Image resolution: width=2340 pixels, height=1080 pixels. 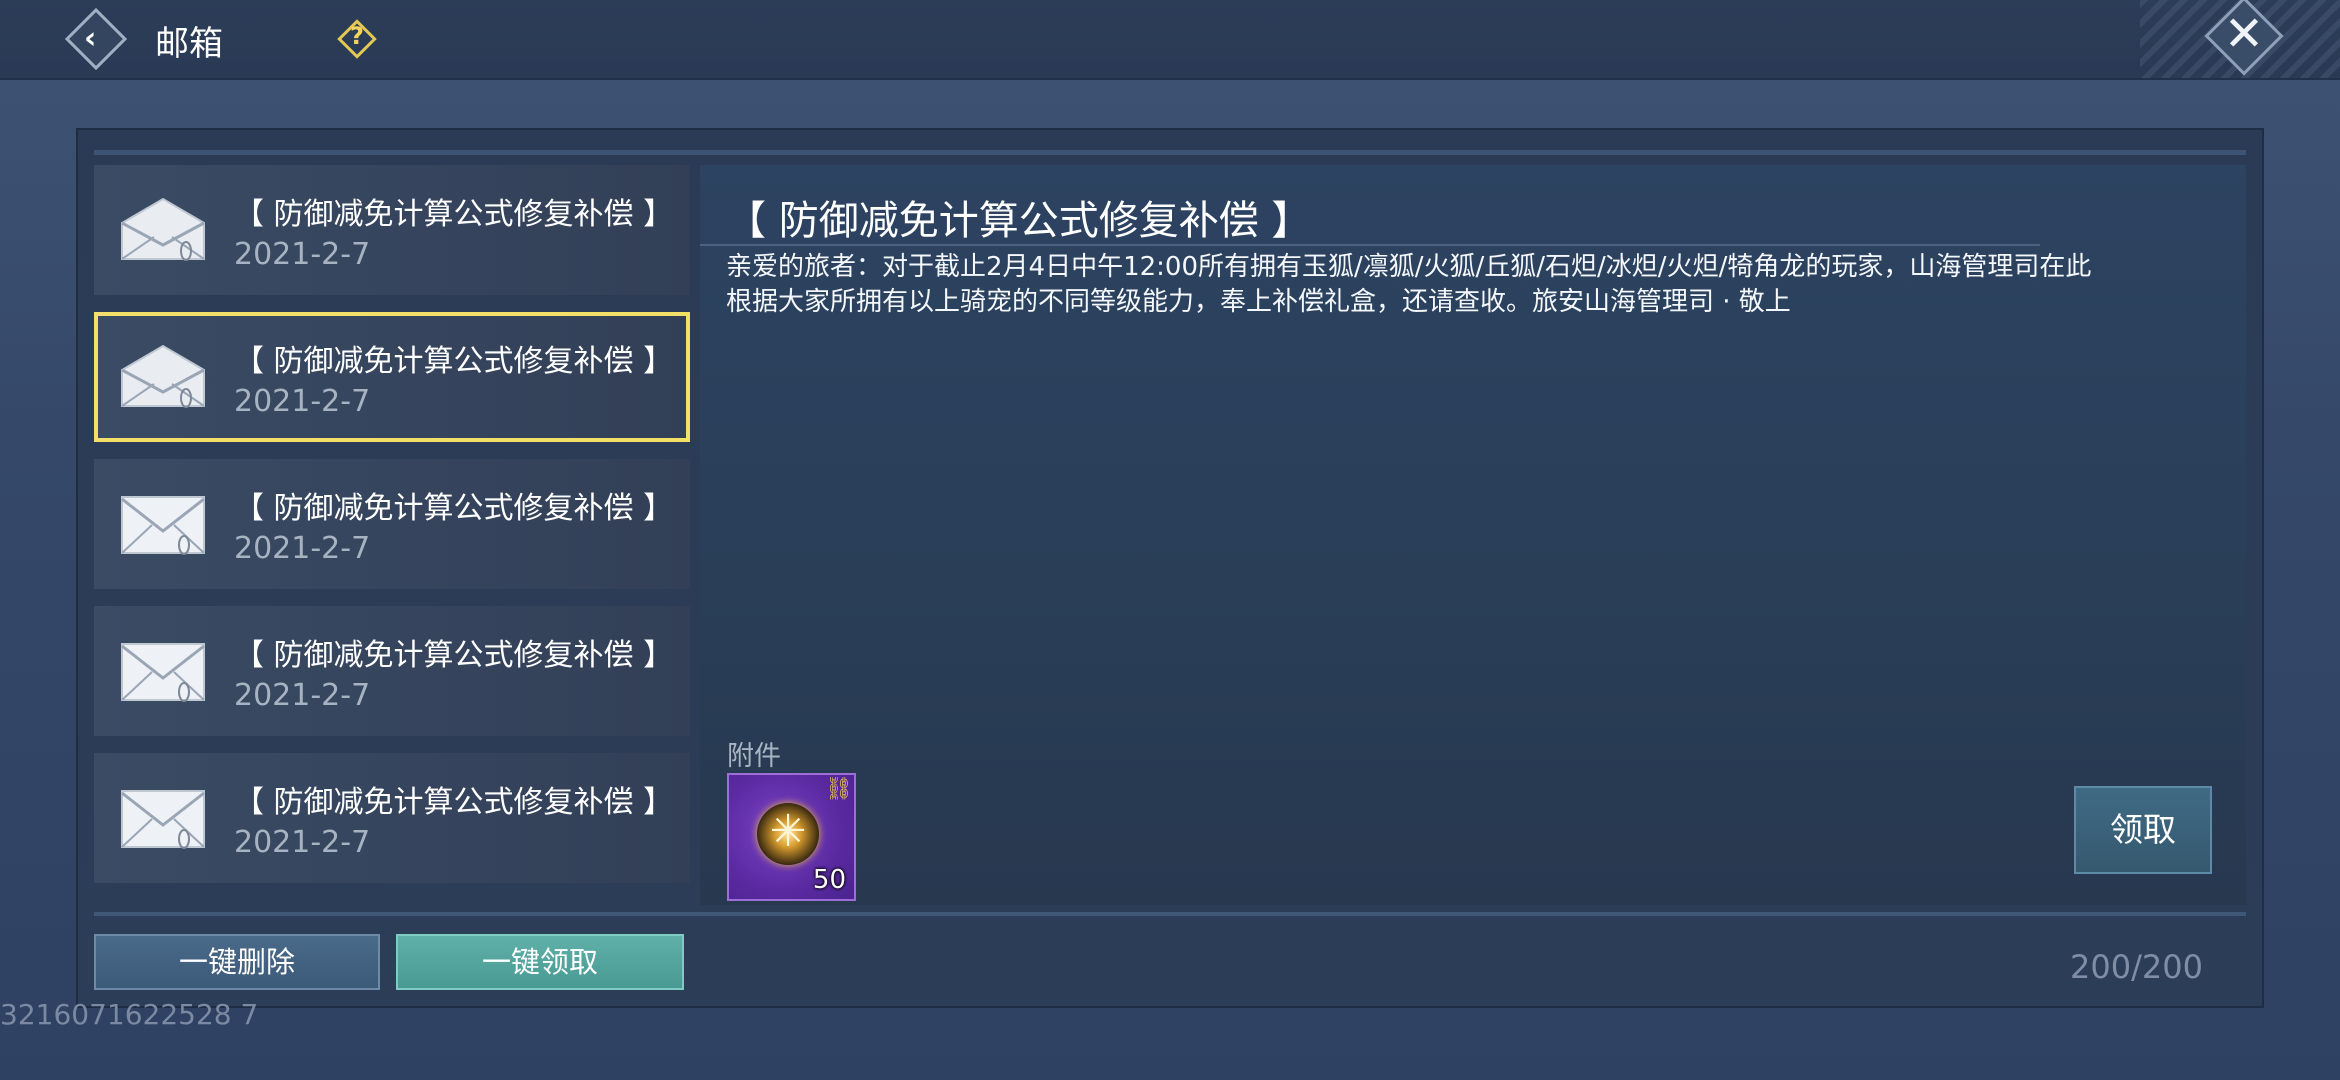 What do you see at coordinates (1370, 245) in the screenshot?
I see `detail-divider` at bounding box center [1370, 245].